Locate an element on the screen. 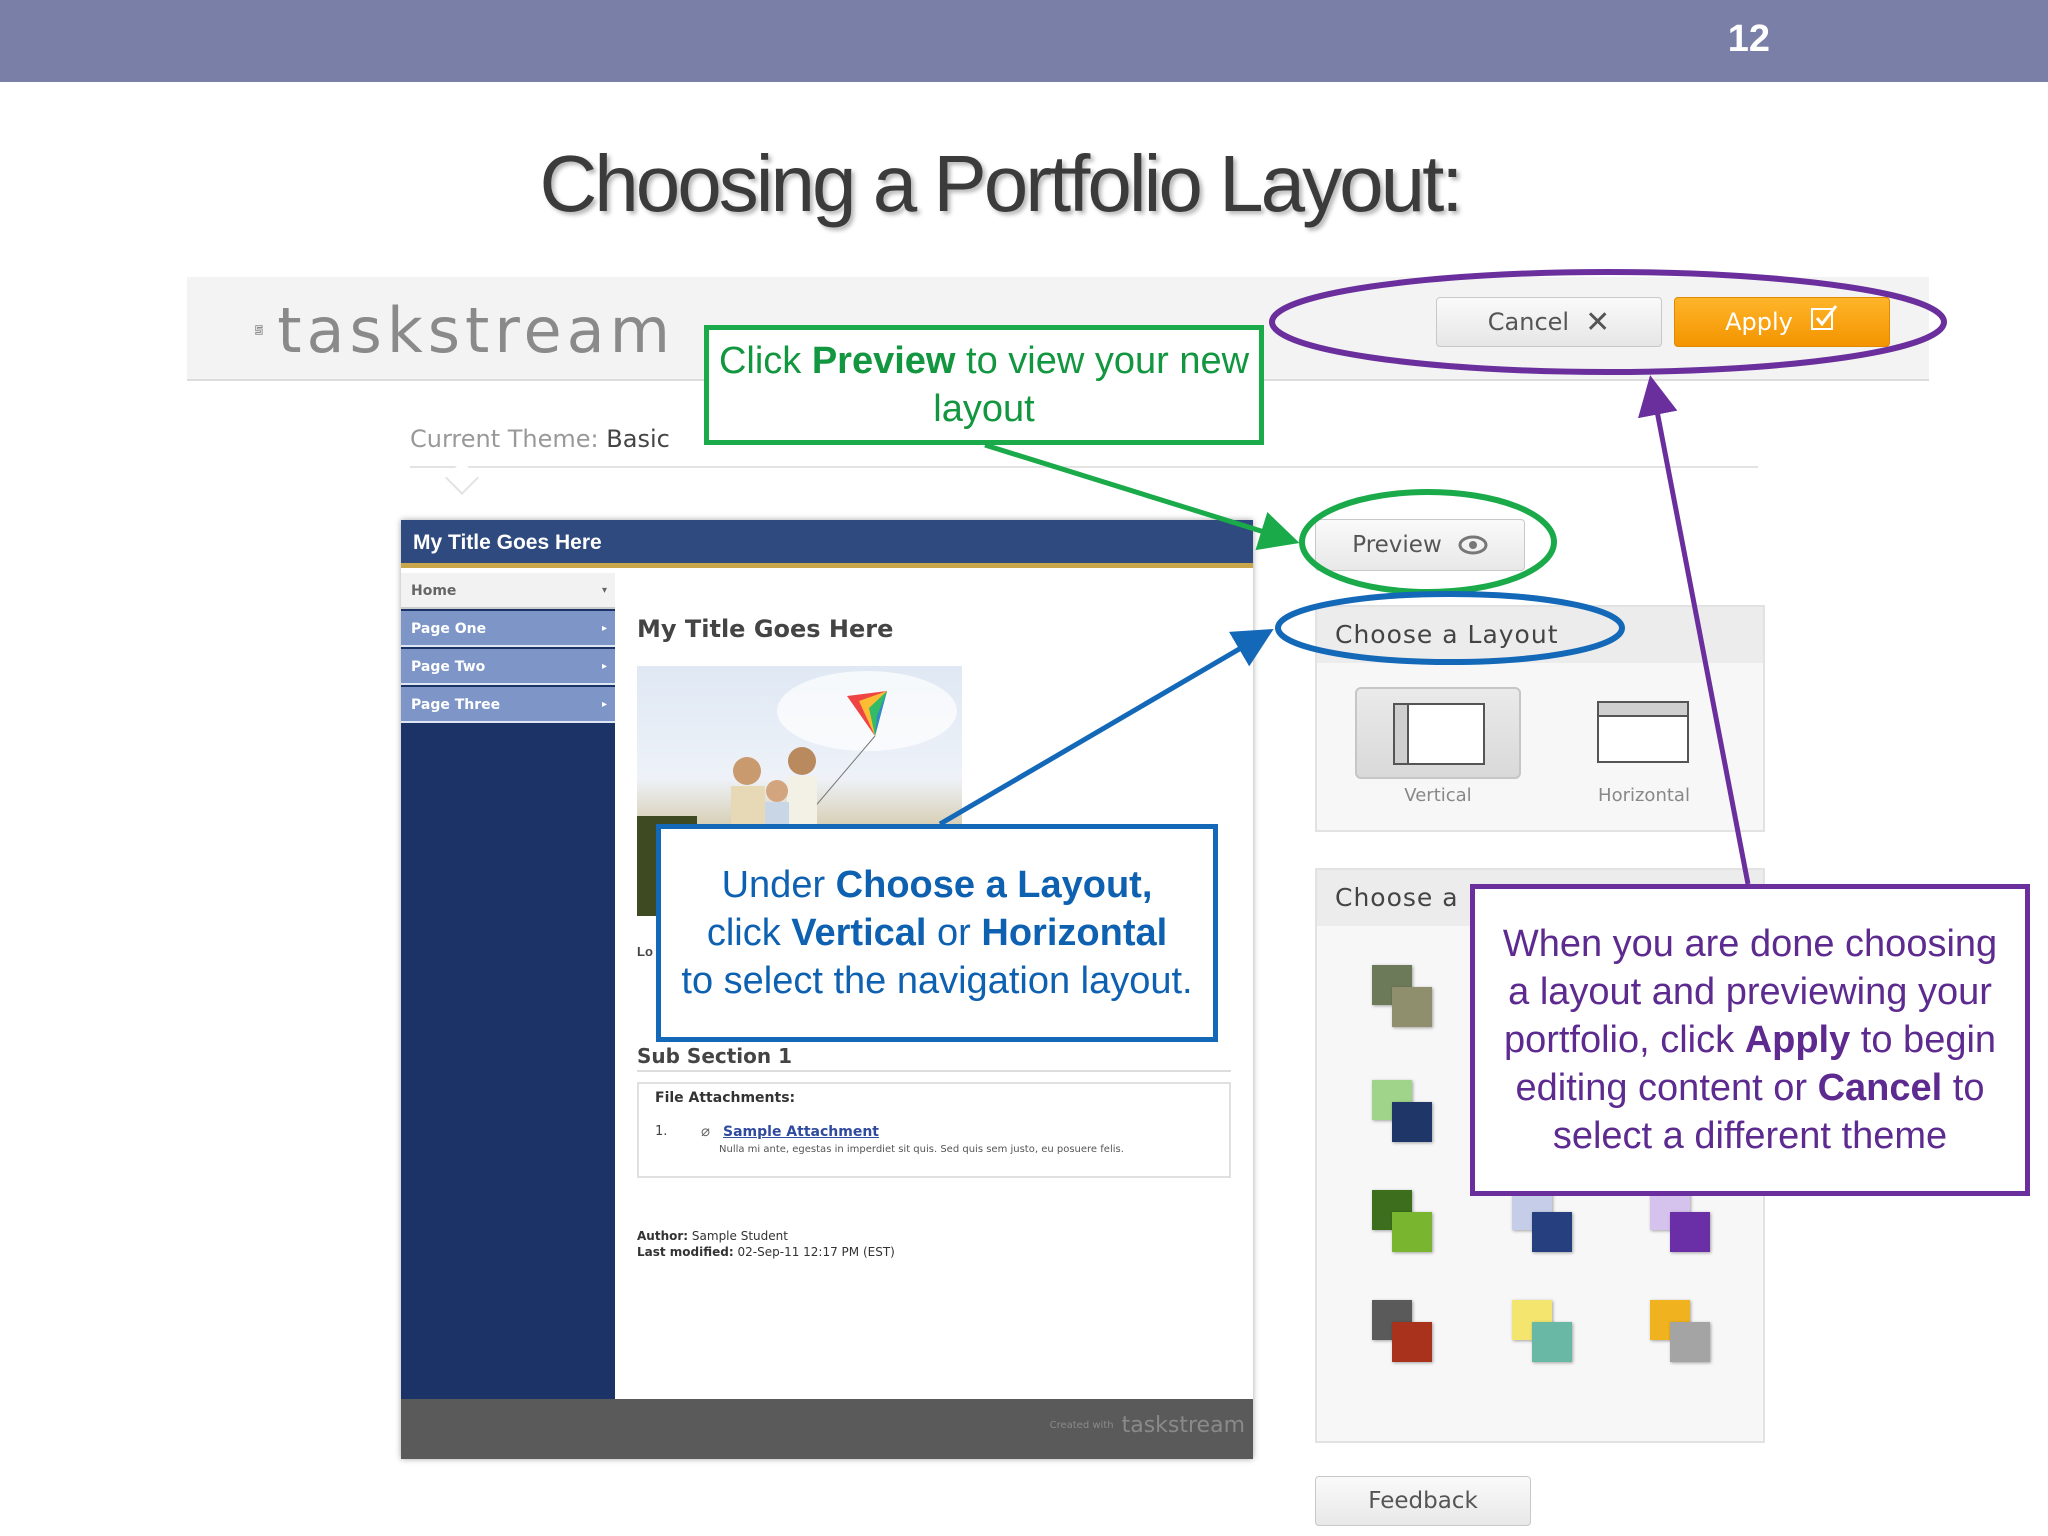  preview-lorem-fragment: Lo is located at coordinates (645, 951).